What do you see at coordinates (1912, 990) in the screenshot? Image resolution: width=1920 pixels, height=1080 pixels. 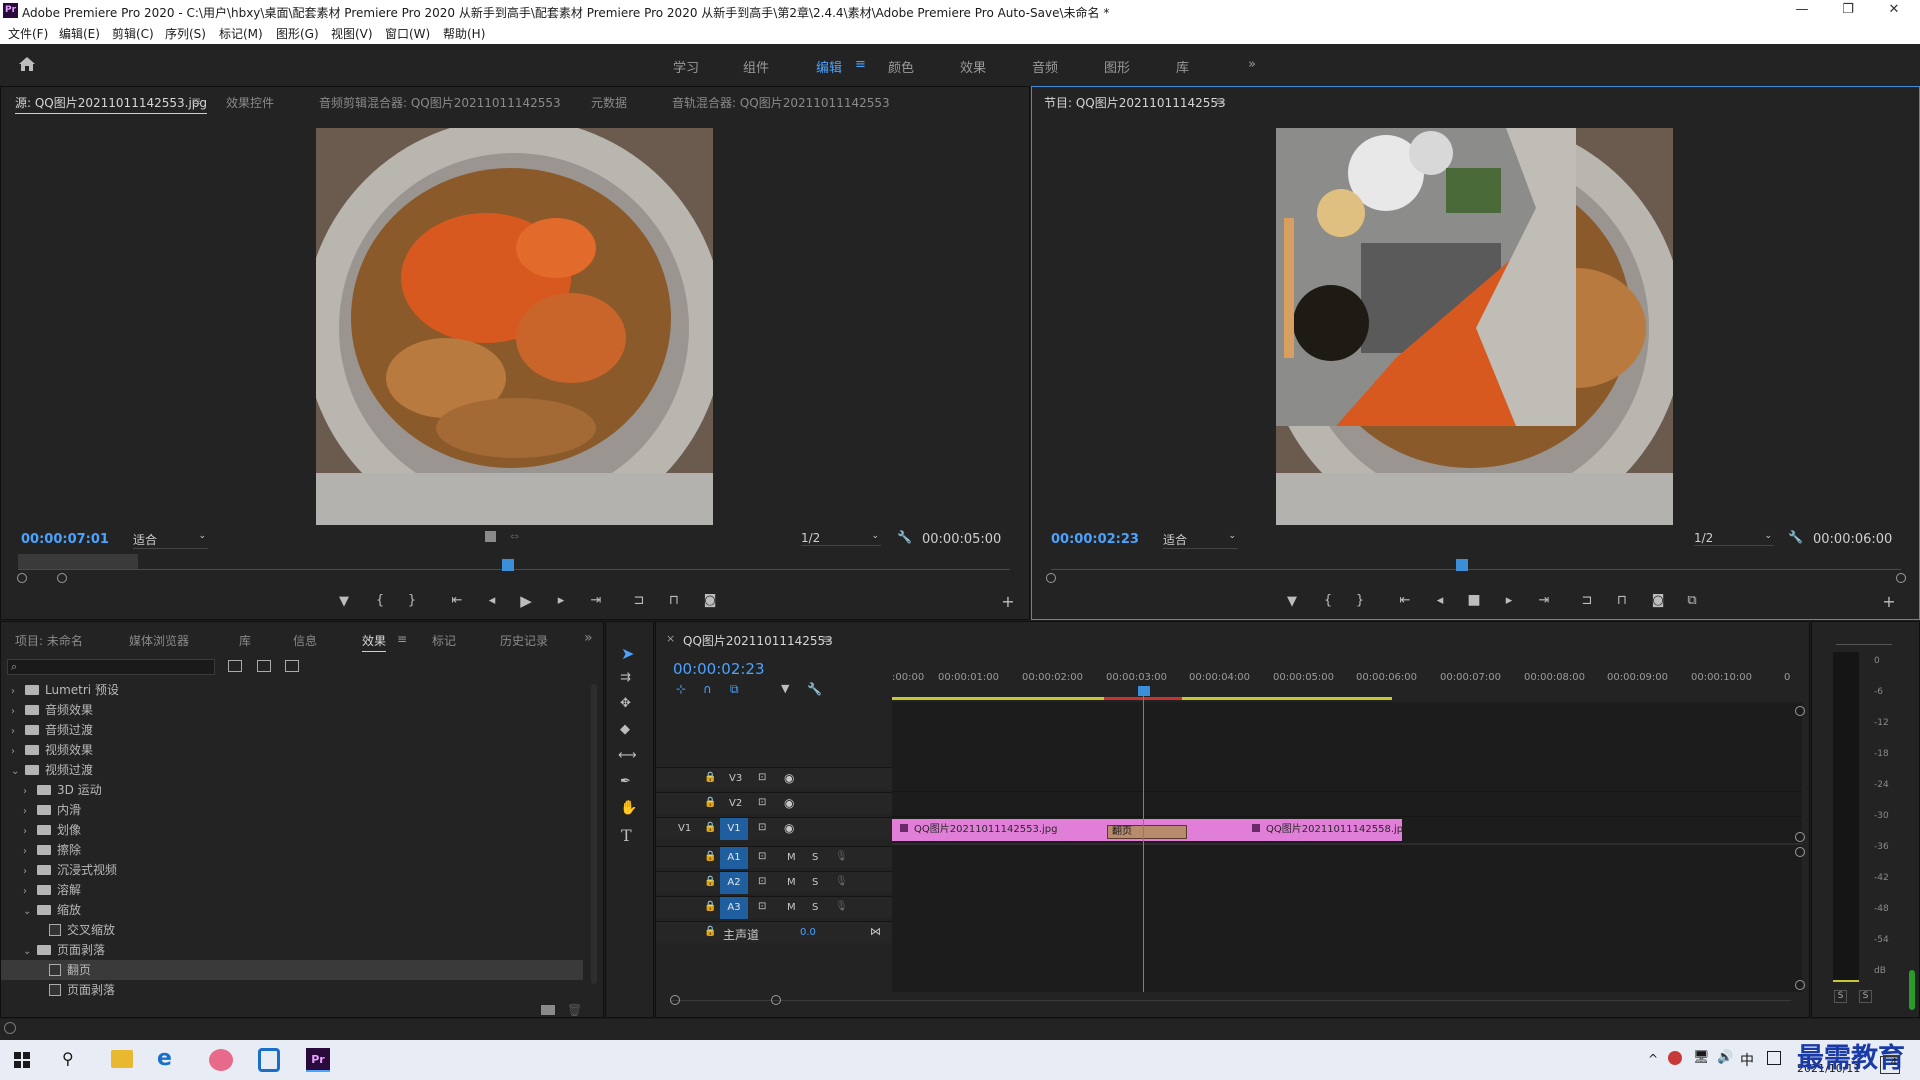 I see `meter-scrollbar` at bounding box center [1912, 990].